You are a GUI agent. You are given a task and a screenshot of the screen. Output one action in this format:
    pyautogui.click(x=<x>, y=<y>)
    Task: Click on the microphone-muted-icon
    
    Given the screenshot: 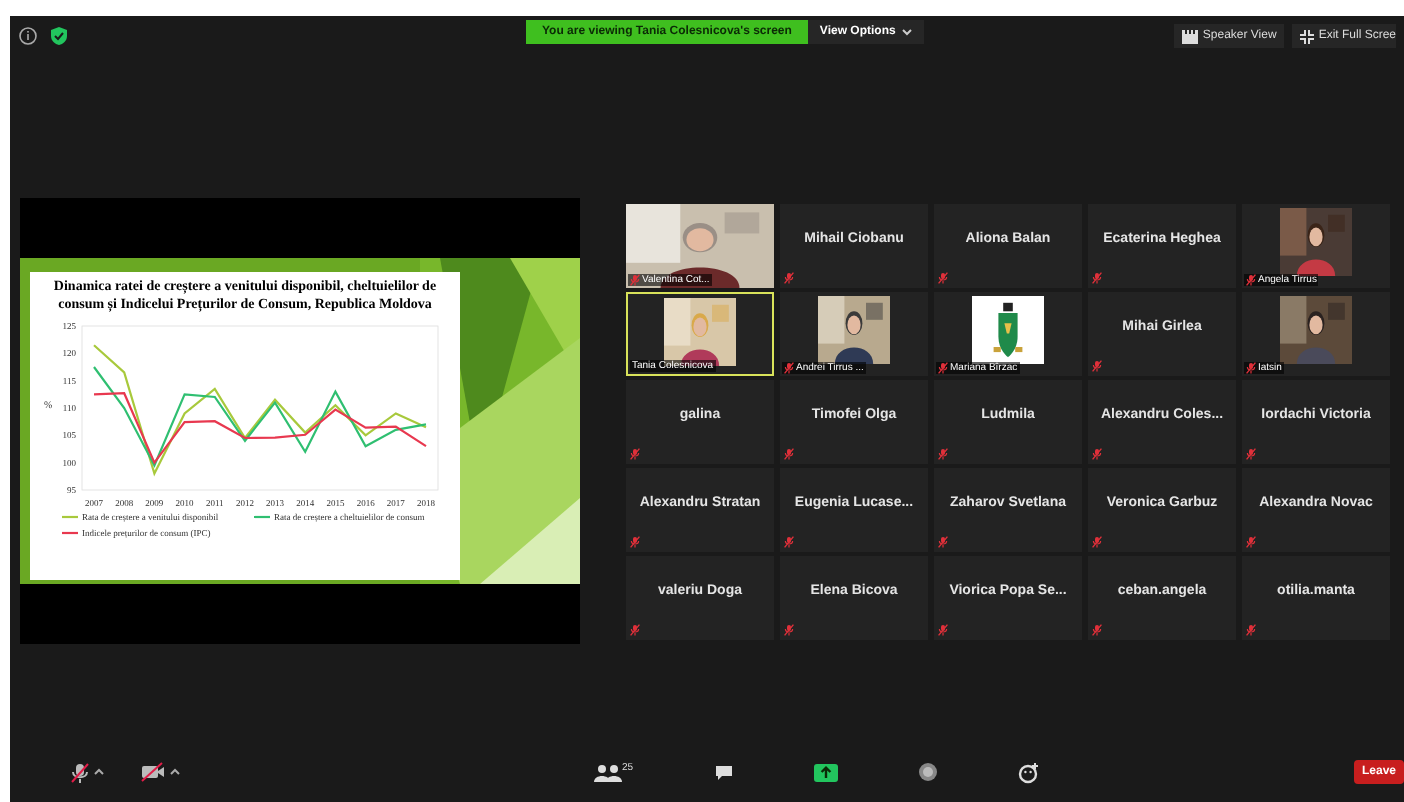 What is the action you would take?
    pyautogui.click(x=80, y=772)
    